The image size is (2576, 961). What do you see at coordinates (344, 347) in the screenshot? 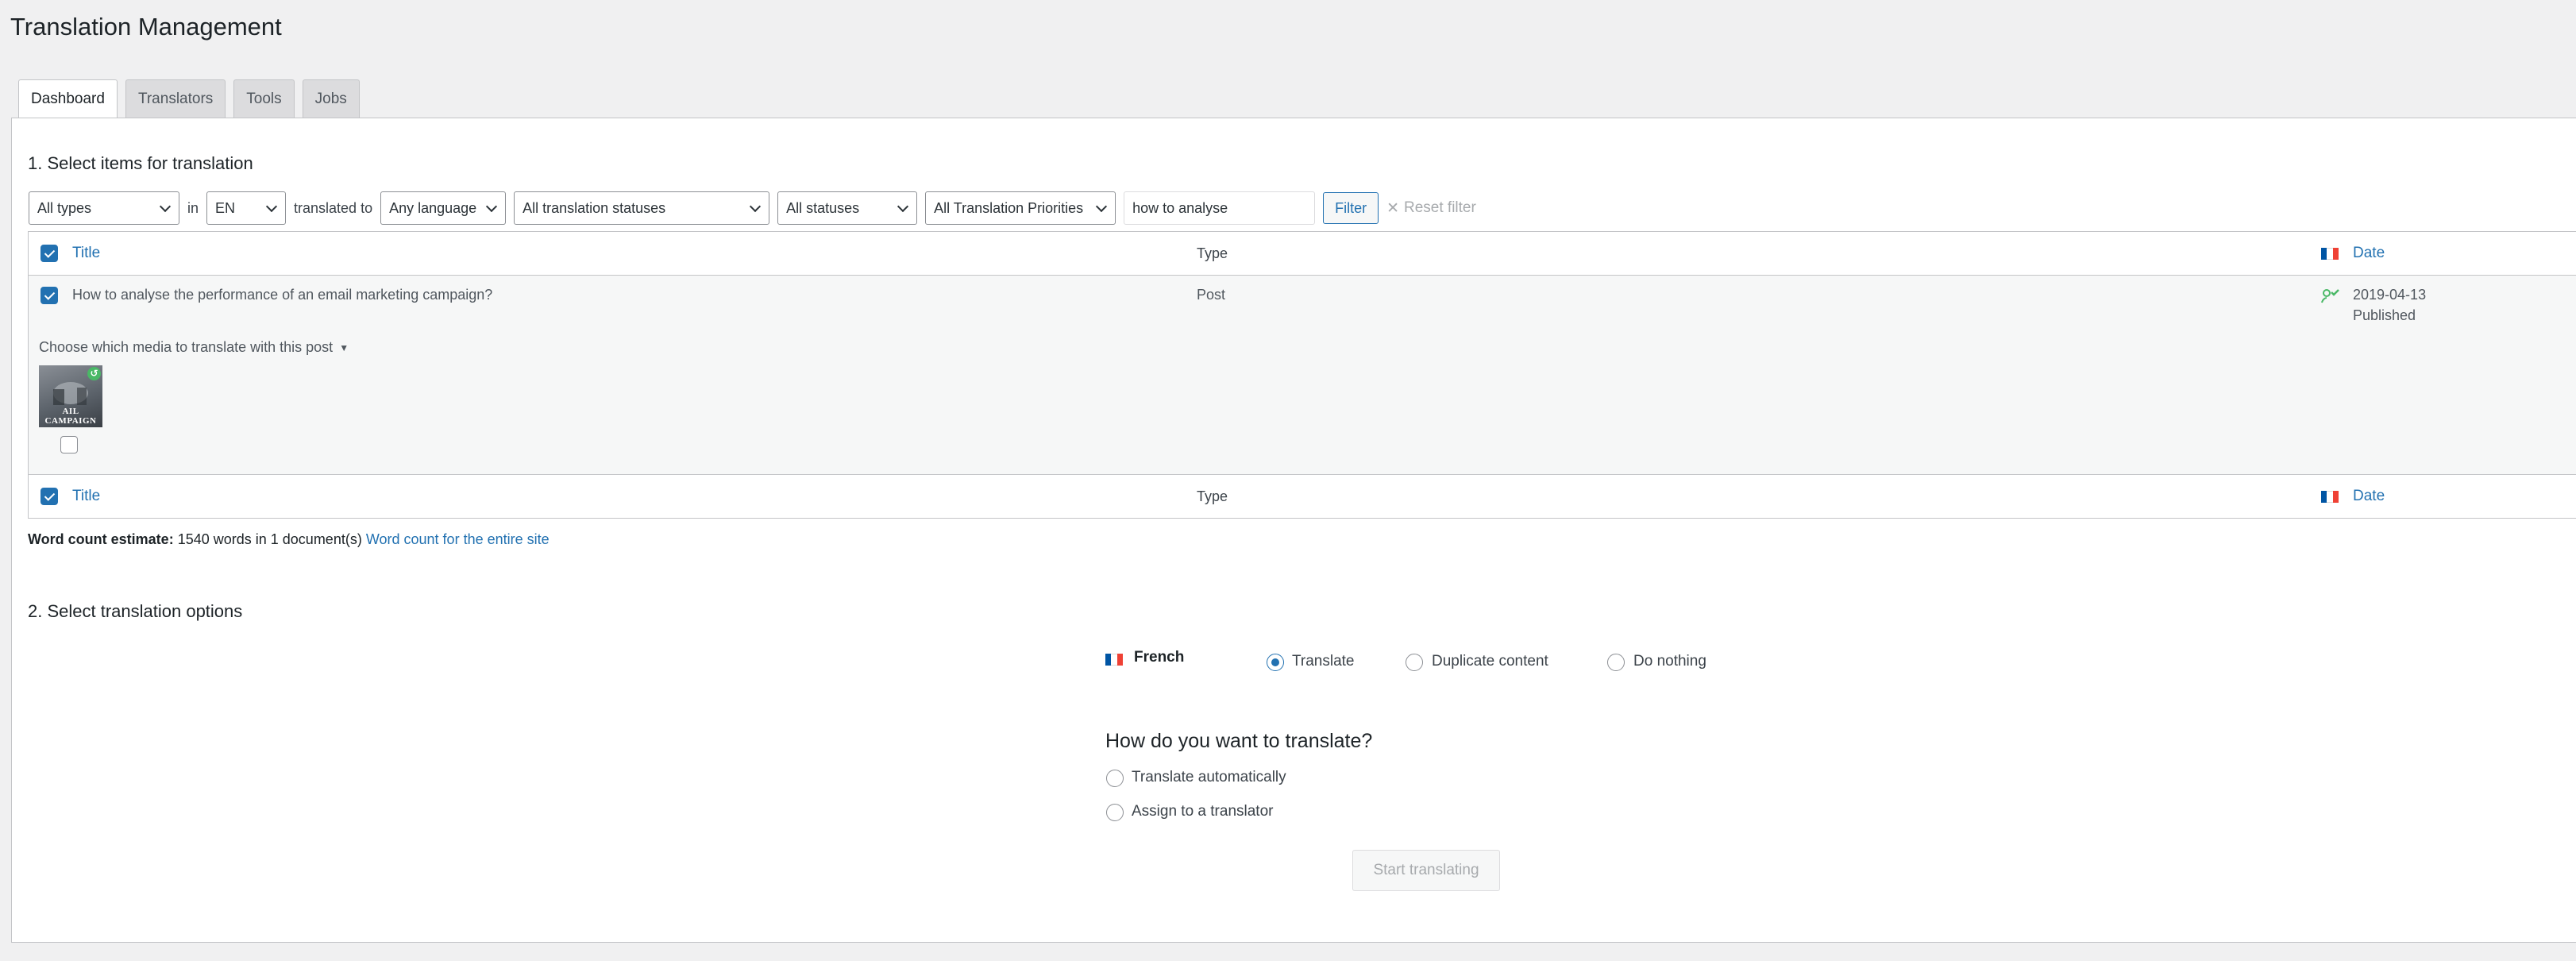
I see `caret-down-icon: ▼` at bounding box center [344, 347].